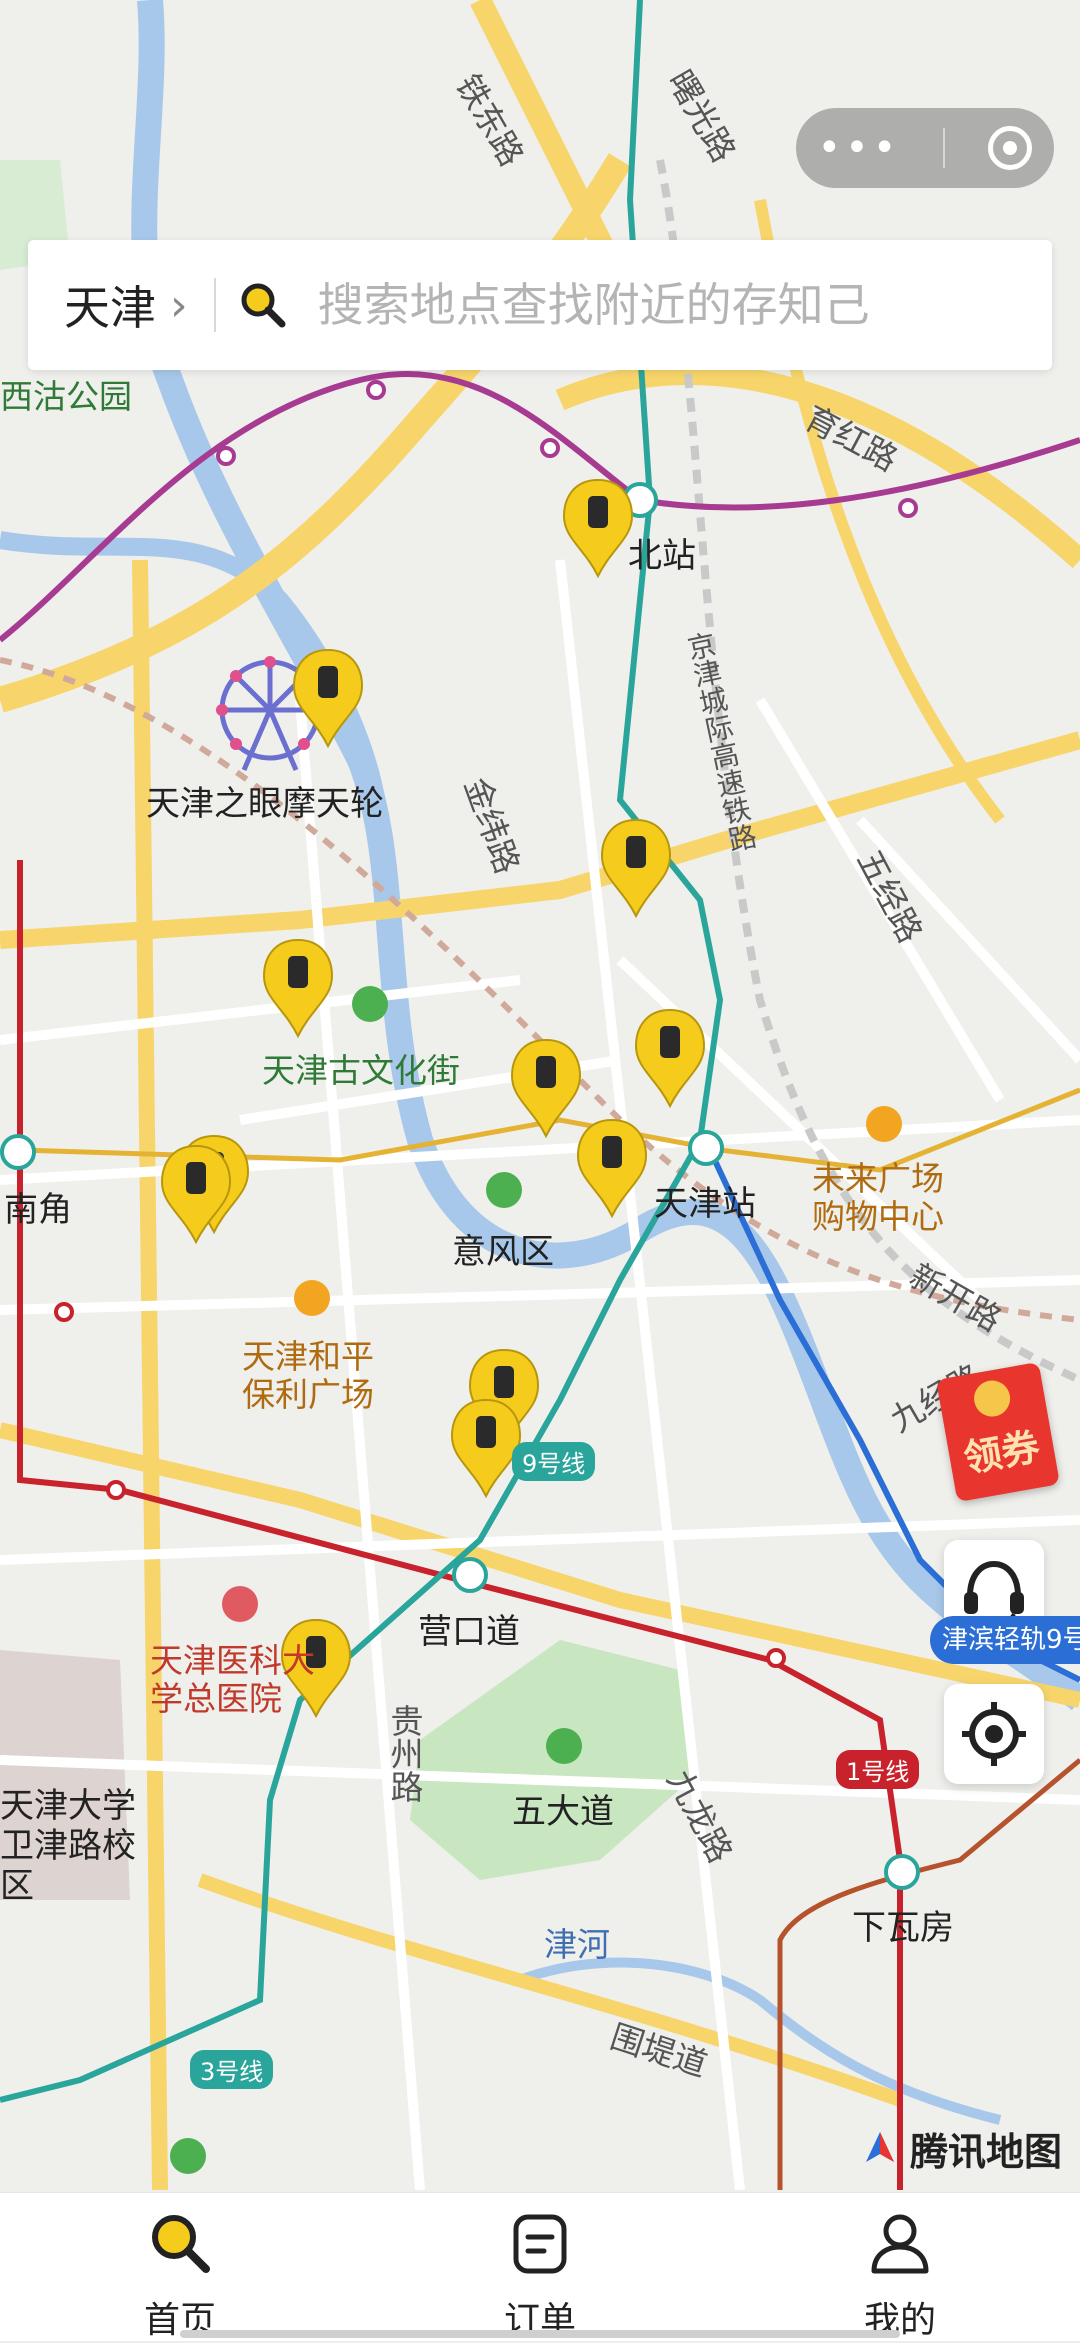  I want to click on place-label: 意风区, so click(503, 1252).